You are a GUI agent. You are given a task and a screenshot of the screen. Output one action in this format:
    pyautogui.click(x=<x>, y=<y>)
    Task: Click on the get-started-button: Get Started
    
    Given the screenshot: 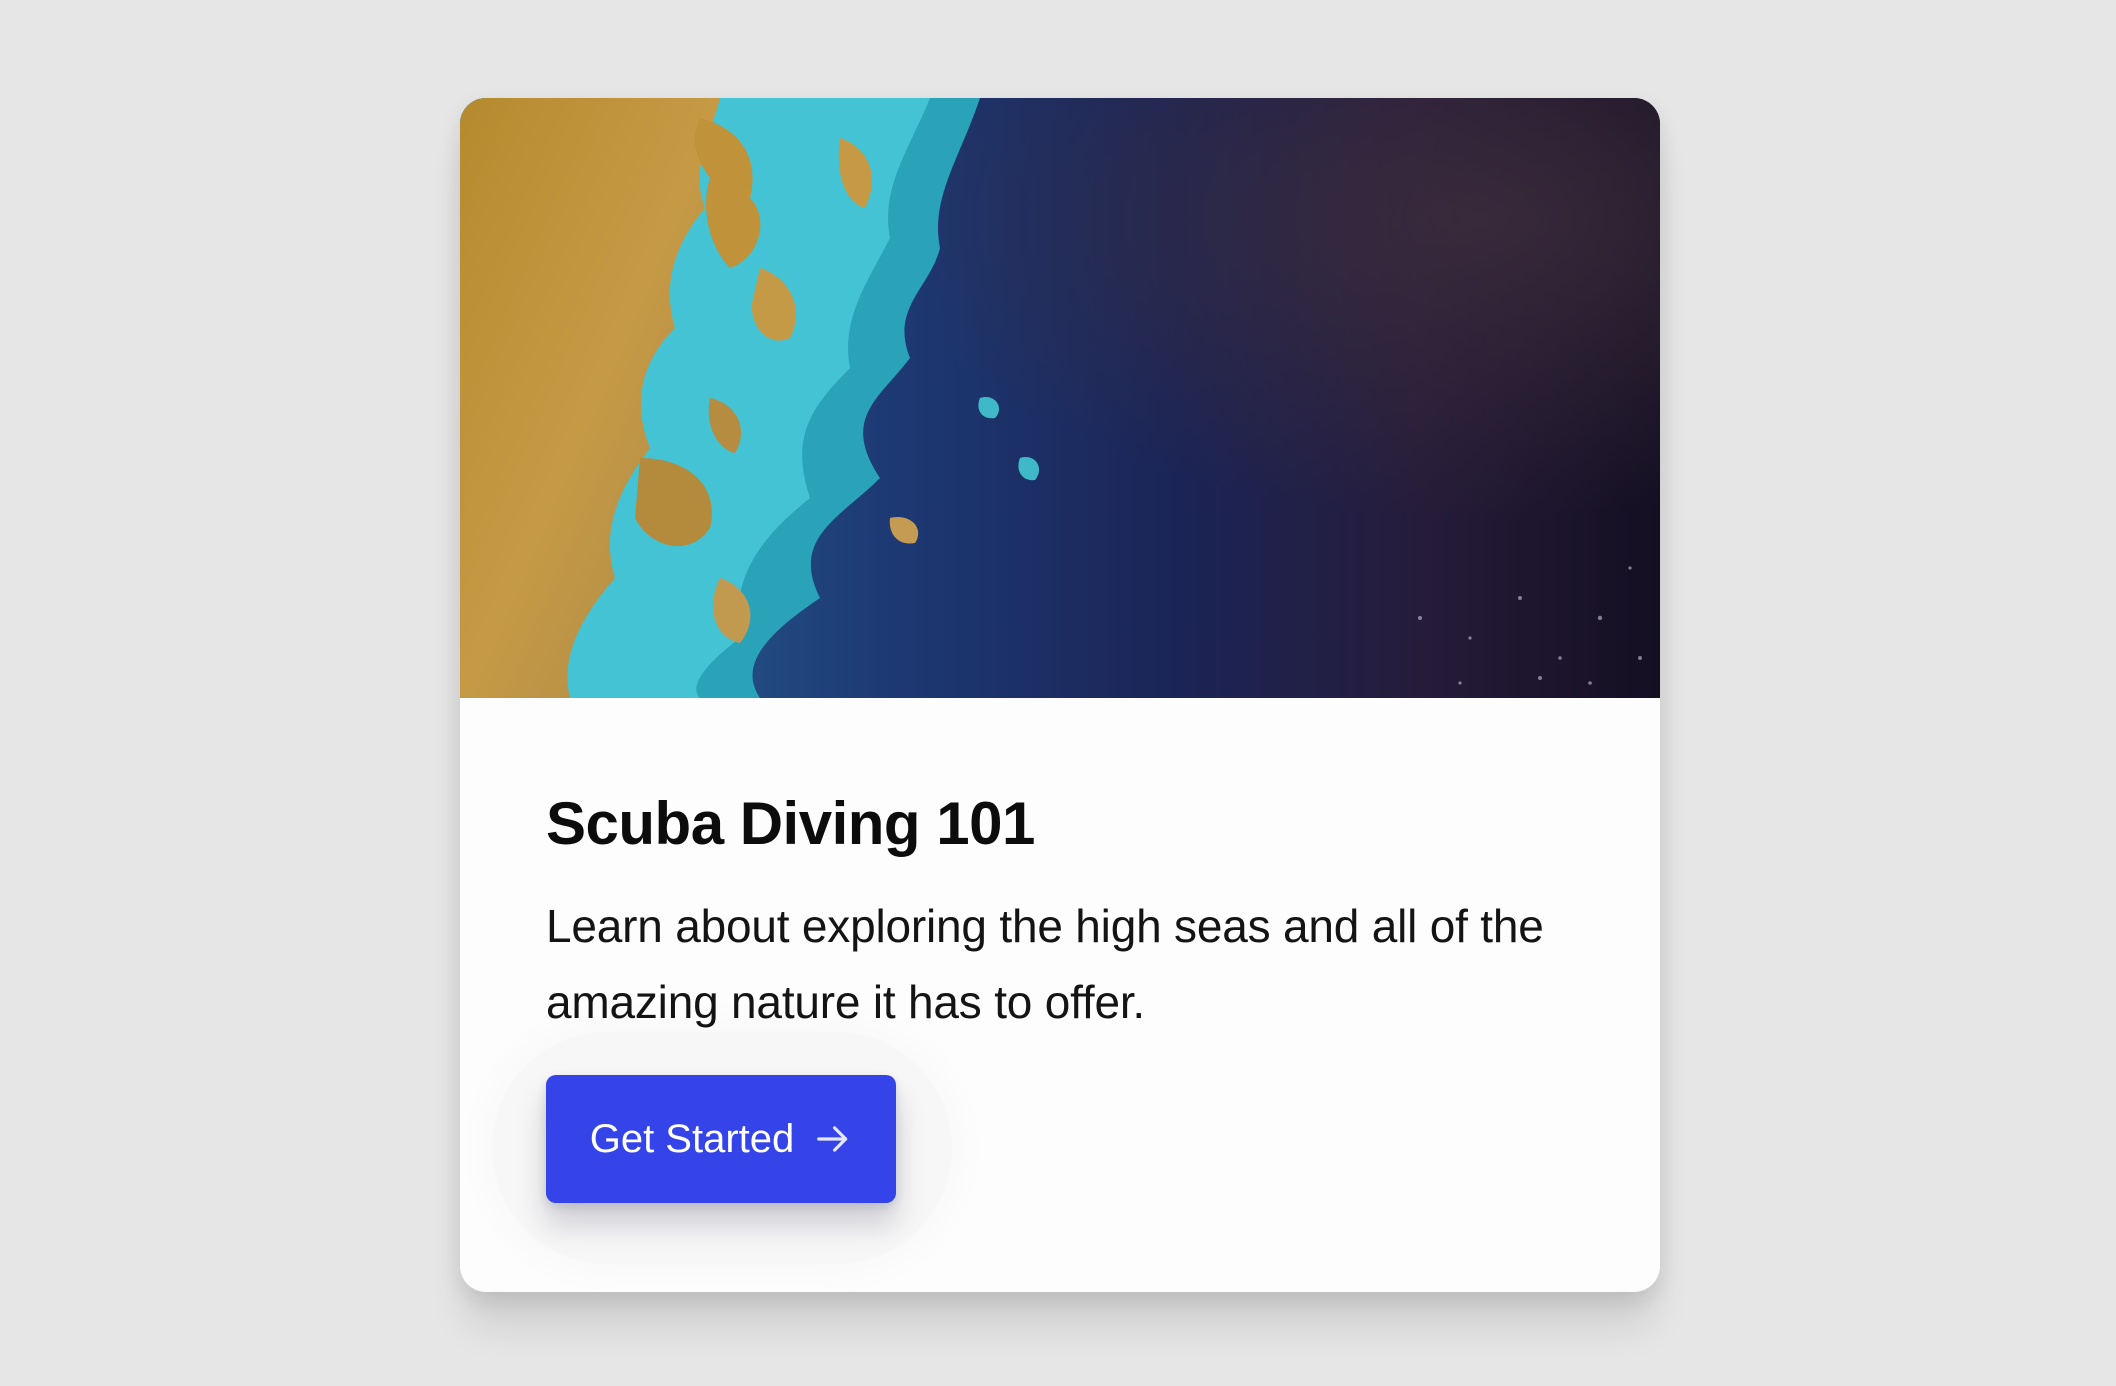 What is the action you would take?
    pyautogui.click(x=721, y=1139)
    